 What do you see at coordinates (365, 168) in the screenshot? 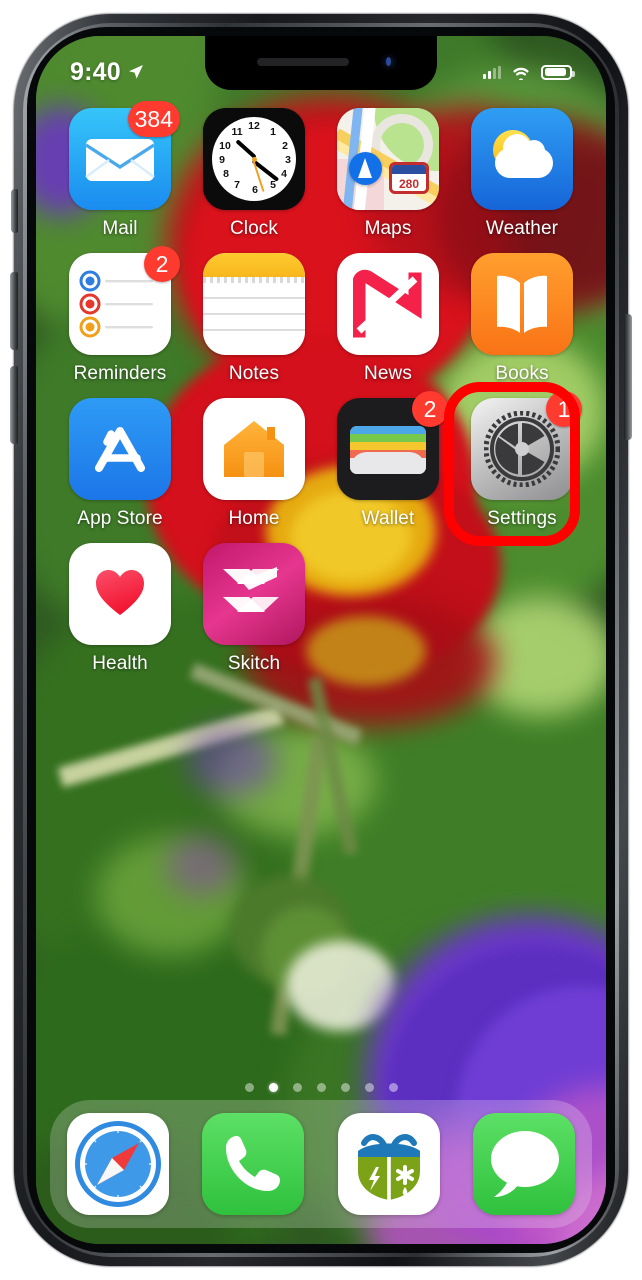
I see `maps-navigation-arrow-icon` at bounding box center [365, 168].